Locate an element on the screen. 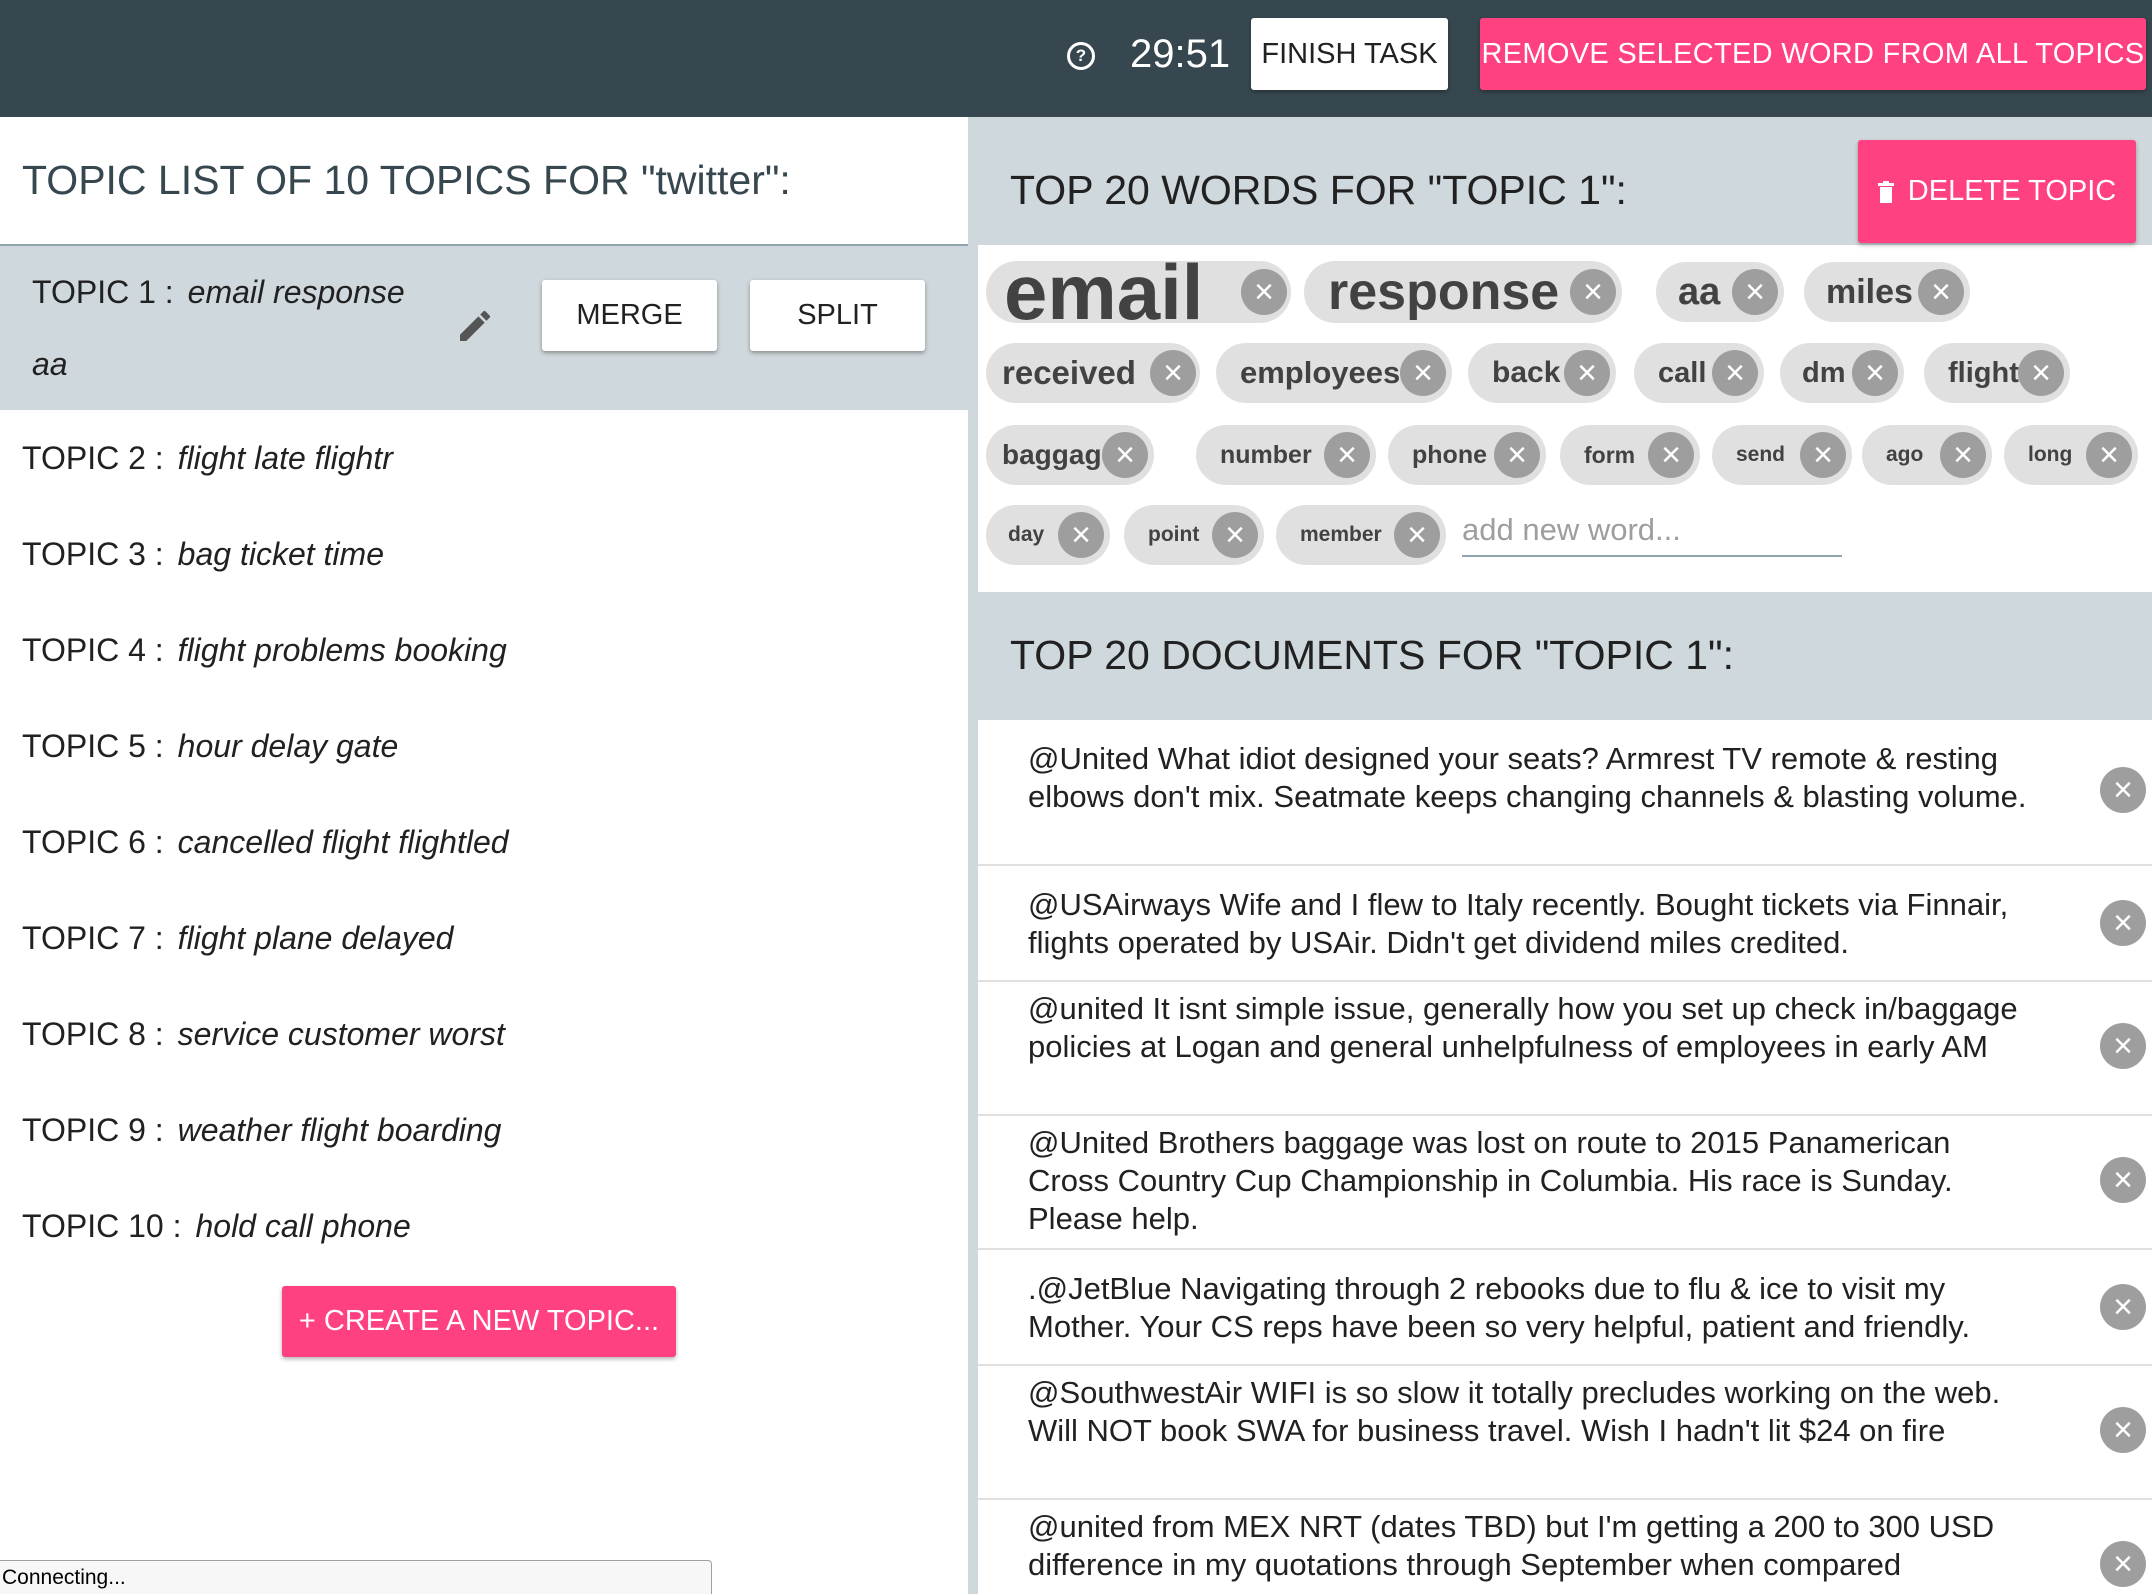 The height and width of the screenshot is (1595, 2152). word-chip: dm × is located at coordinates (1842, 373).